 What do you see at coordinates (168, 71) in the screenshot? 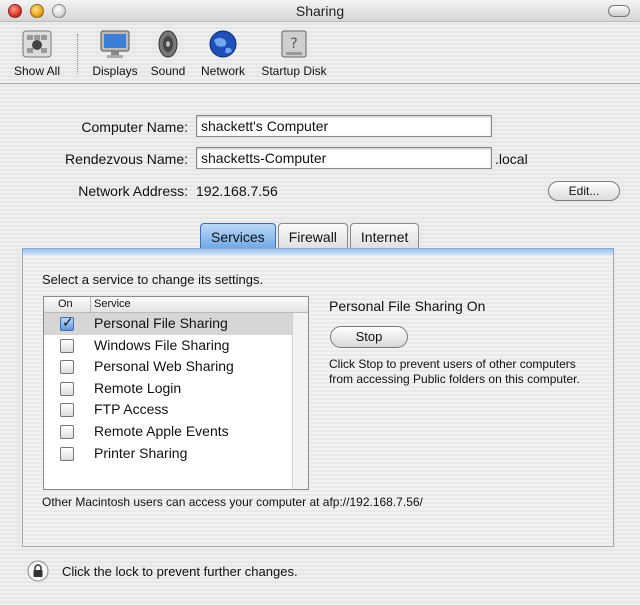
I see `toolbar-label: Sound` at bounding box center [168, 71].